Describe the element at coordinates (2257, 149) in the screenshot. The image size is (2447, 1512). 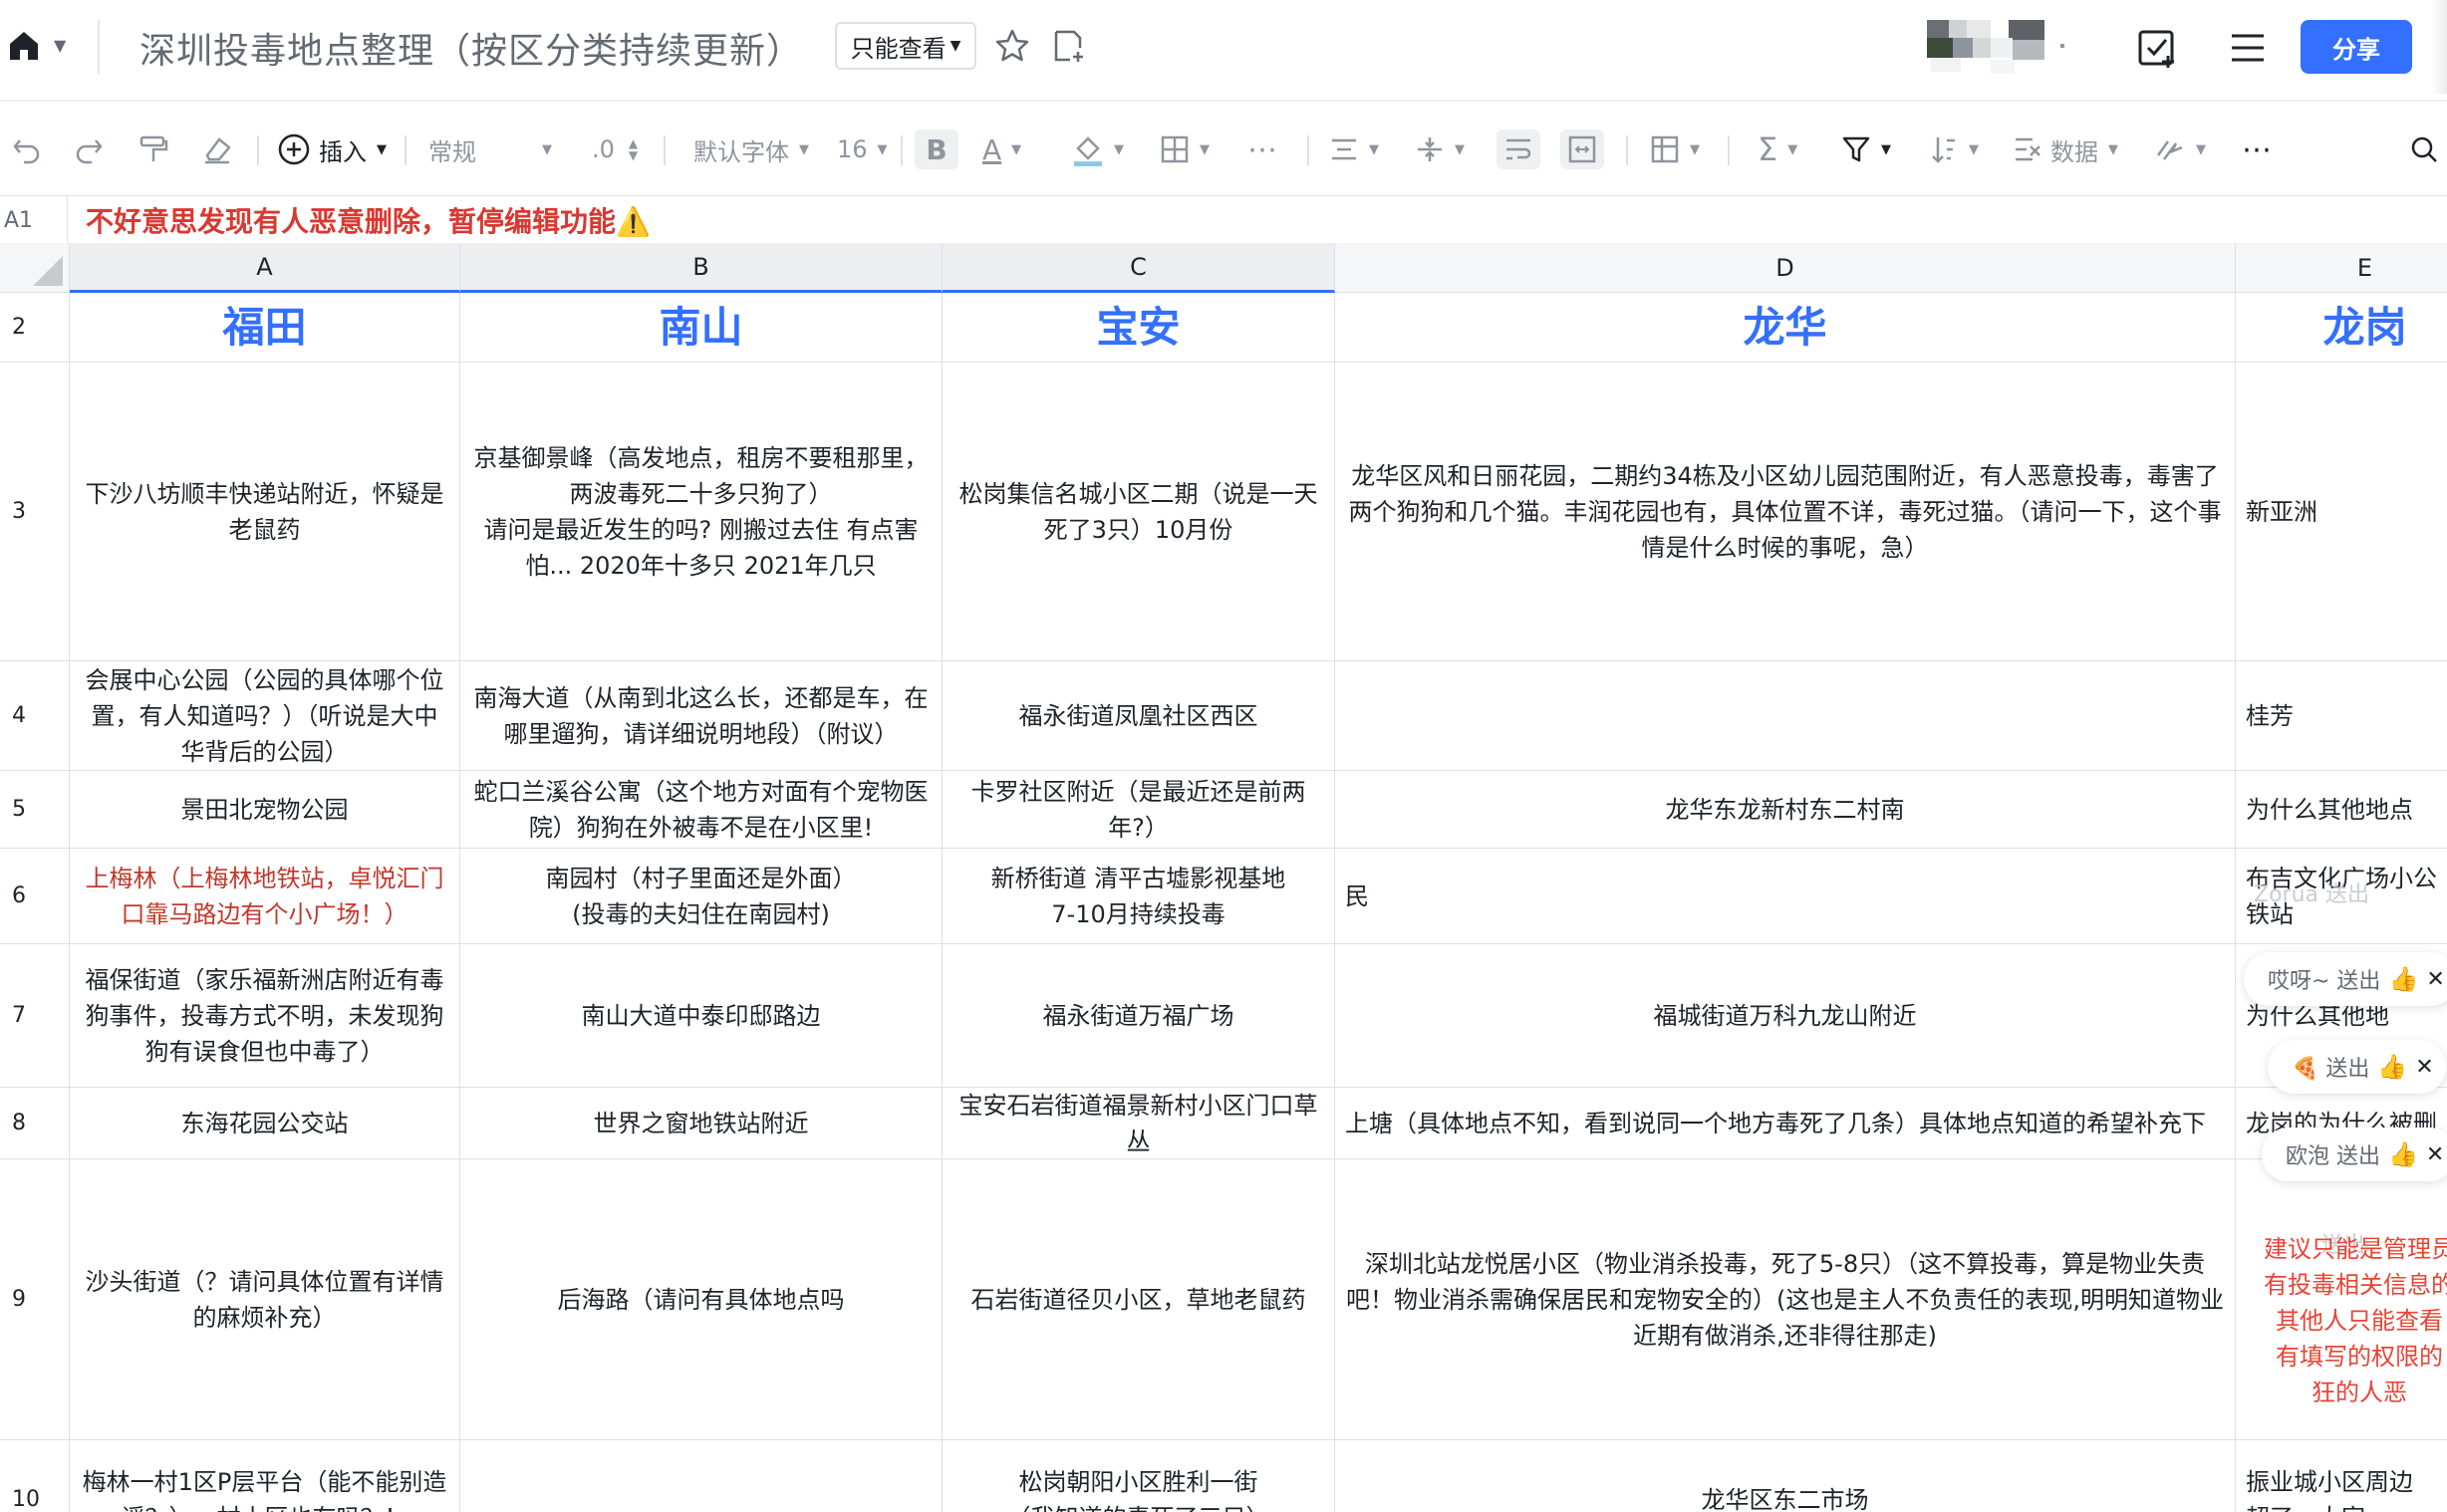
I see `more-options-icon: ⋯` at that location.